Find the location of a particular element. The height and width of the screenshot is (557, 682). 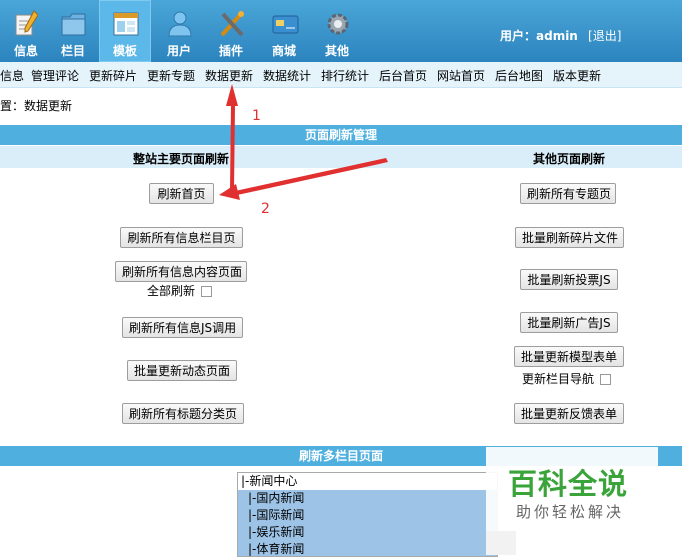

column-multiselect: |-新闻中心 |-国内新闻 |-国际新闻 |-娱乐新闻 |-体育新闻 is located at coordinates (367, 514).